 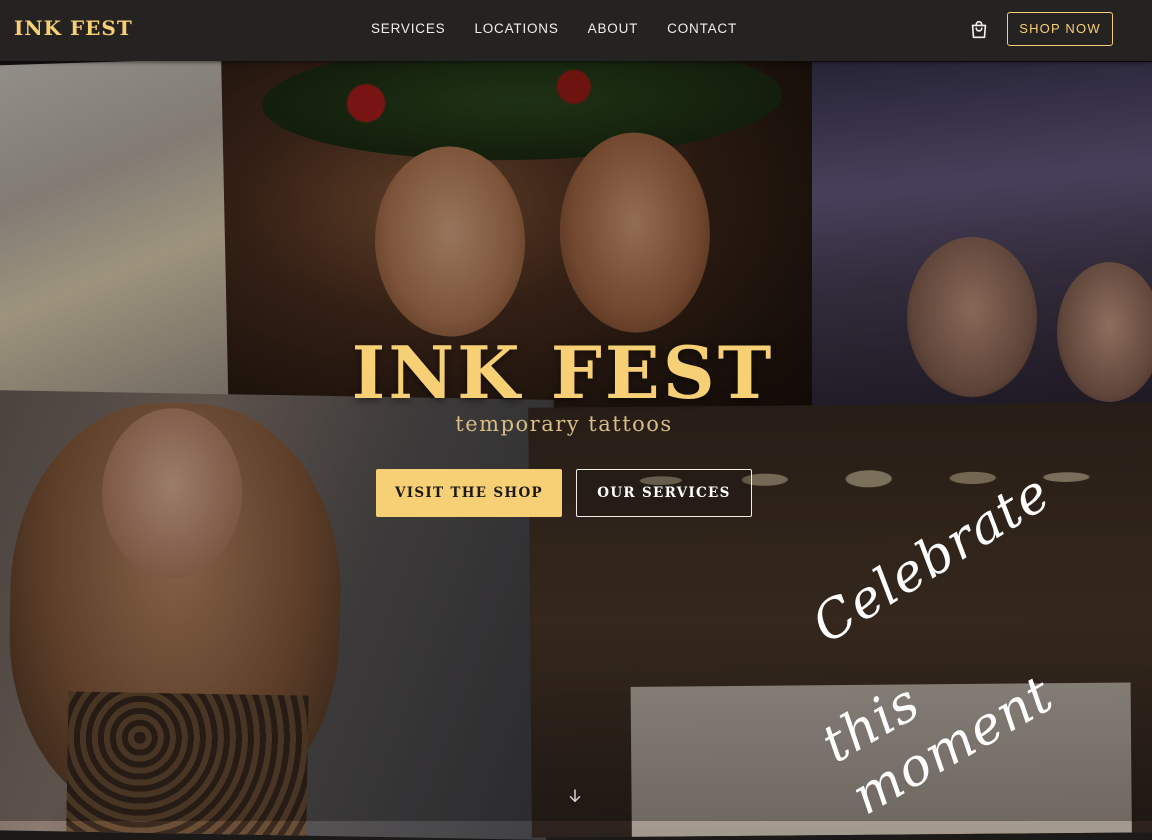 What do you see at coordinates (73, 28) in the screenshot?
I see `brand-logo: INK FEST` at bounding box center [73, 28].